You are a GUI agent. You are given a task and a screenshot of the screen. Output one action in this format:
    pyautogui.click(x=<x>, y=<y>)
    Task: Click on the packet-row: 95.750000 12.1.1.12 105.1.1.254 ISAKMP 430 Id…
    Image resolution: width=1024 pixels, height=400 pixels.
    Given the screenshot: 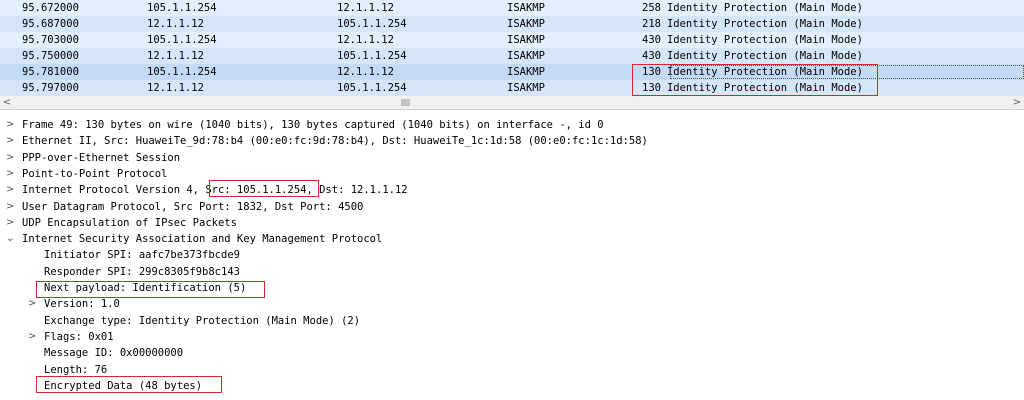 What is the action you would take?
    pyautogui.click(x=512, y=56)
    